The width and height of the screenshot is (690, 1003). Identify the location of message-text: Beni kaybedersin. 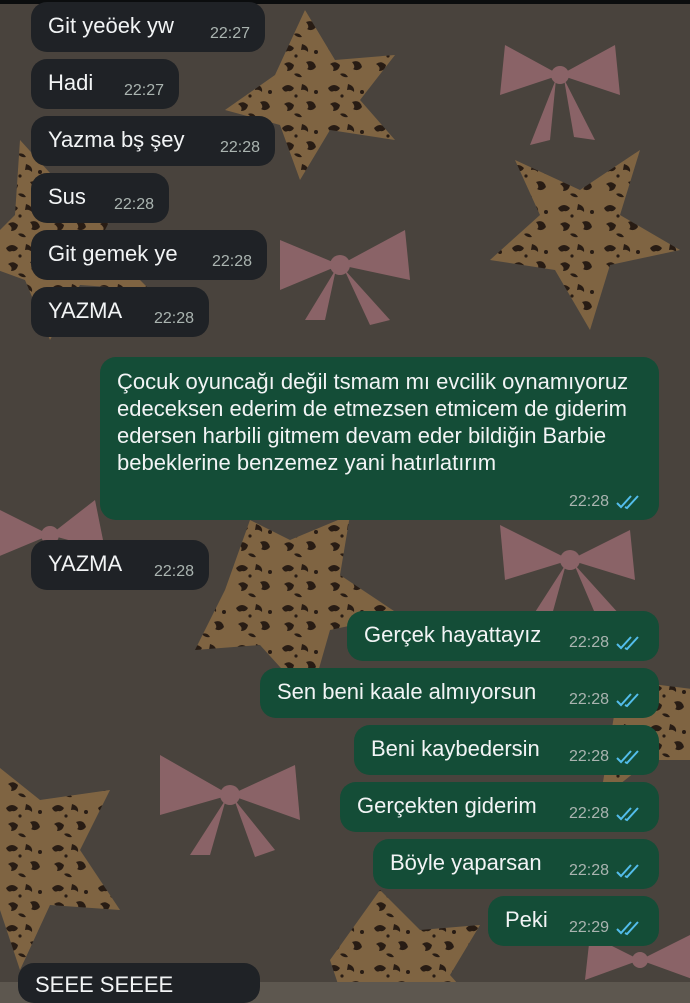
(455, 748).